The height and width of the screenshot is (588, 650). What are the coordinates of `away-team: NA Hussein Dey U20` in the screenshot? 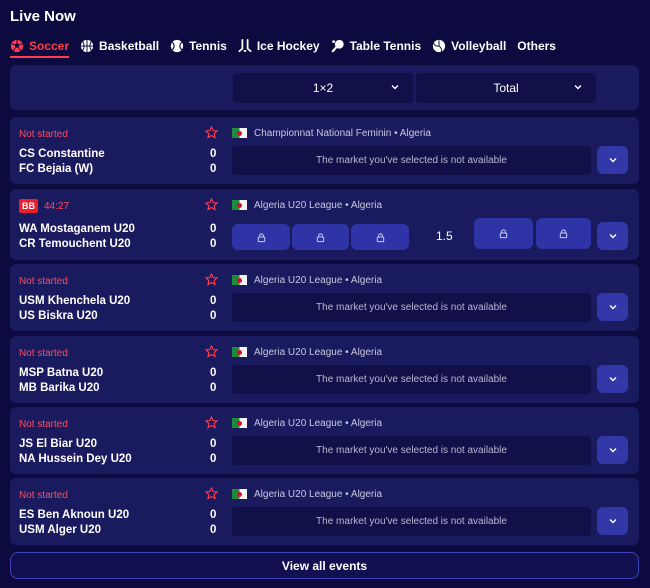 It's located at (75, 459).